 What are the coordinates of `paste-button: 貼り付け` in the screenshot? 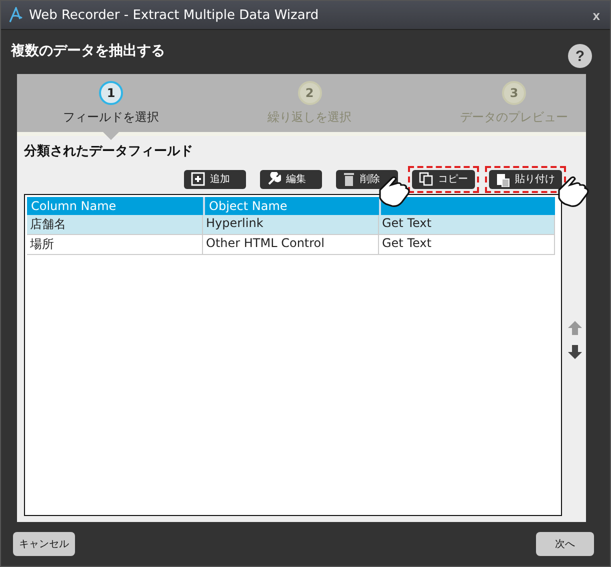 It's located at (525, 179).